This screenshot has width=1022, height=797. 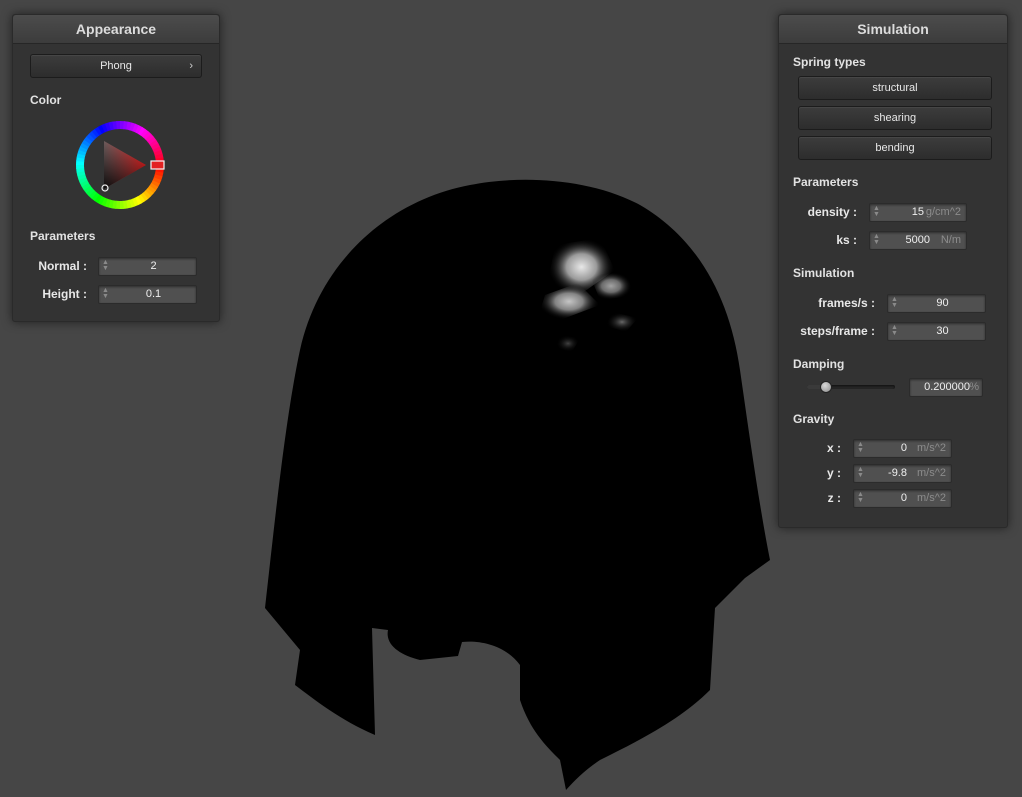 I want to click on normal-input: ▲ ▼ 2, so click(x=147, y=266).